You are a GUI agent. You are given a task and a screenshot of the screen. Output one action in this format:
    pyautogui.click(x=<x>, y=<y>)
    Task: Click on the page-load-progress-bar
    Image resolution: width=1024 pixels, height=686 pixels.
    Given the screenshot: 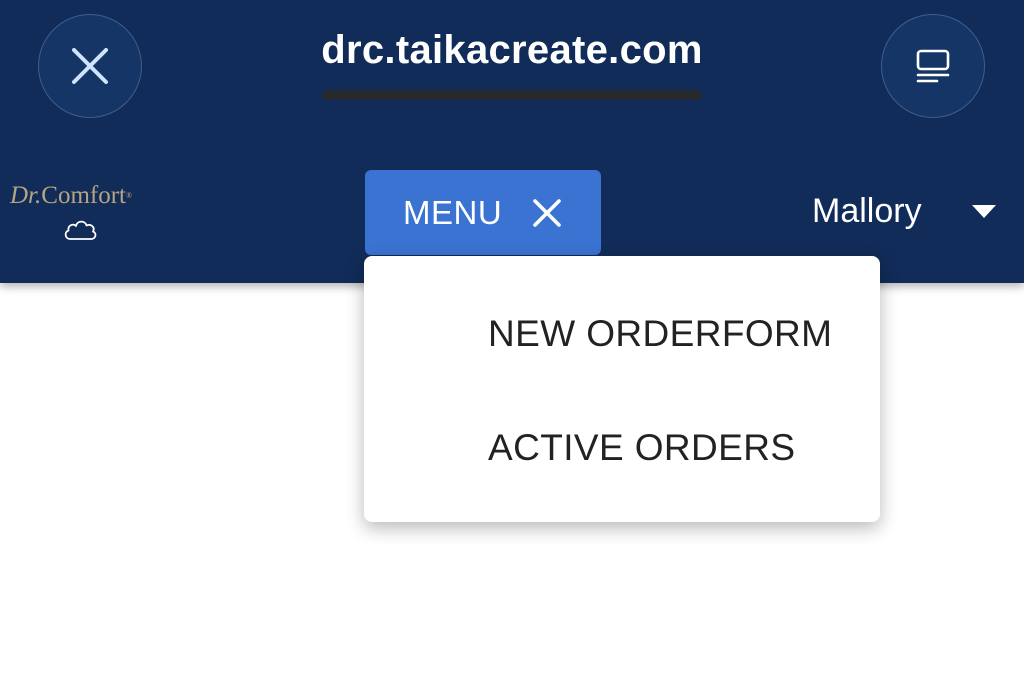 What is the action you would take?
    pyautogui.click(x=512, y=95)
    